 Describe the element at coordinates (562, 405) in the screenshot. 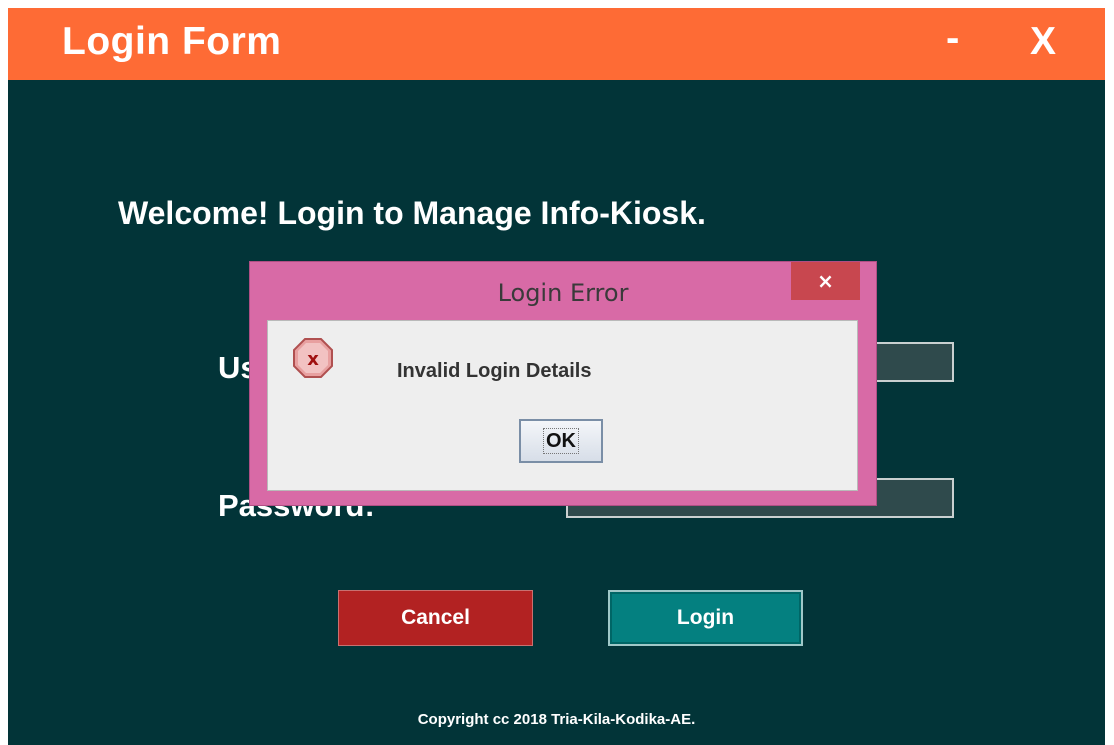

I see `dialog-body: x Invalid Login Details OK` at that location.